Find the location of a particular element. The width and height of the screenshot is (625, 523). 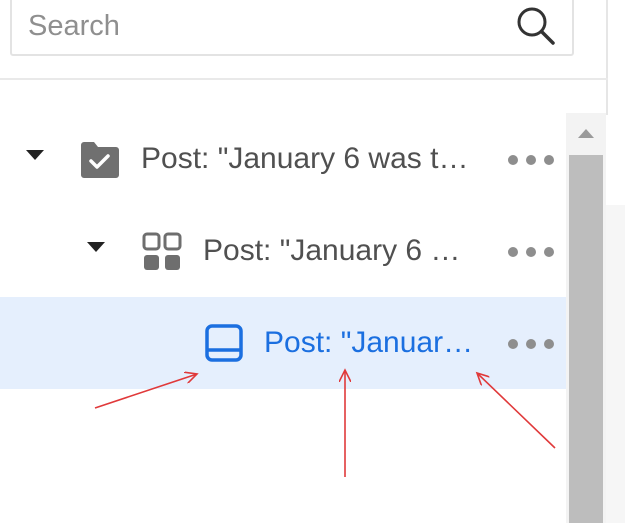

vertical-scrollbar is located at coordinates (586, 318).